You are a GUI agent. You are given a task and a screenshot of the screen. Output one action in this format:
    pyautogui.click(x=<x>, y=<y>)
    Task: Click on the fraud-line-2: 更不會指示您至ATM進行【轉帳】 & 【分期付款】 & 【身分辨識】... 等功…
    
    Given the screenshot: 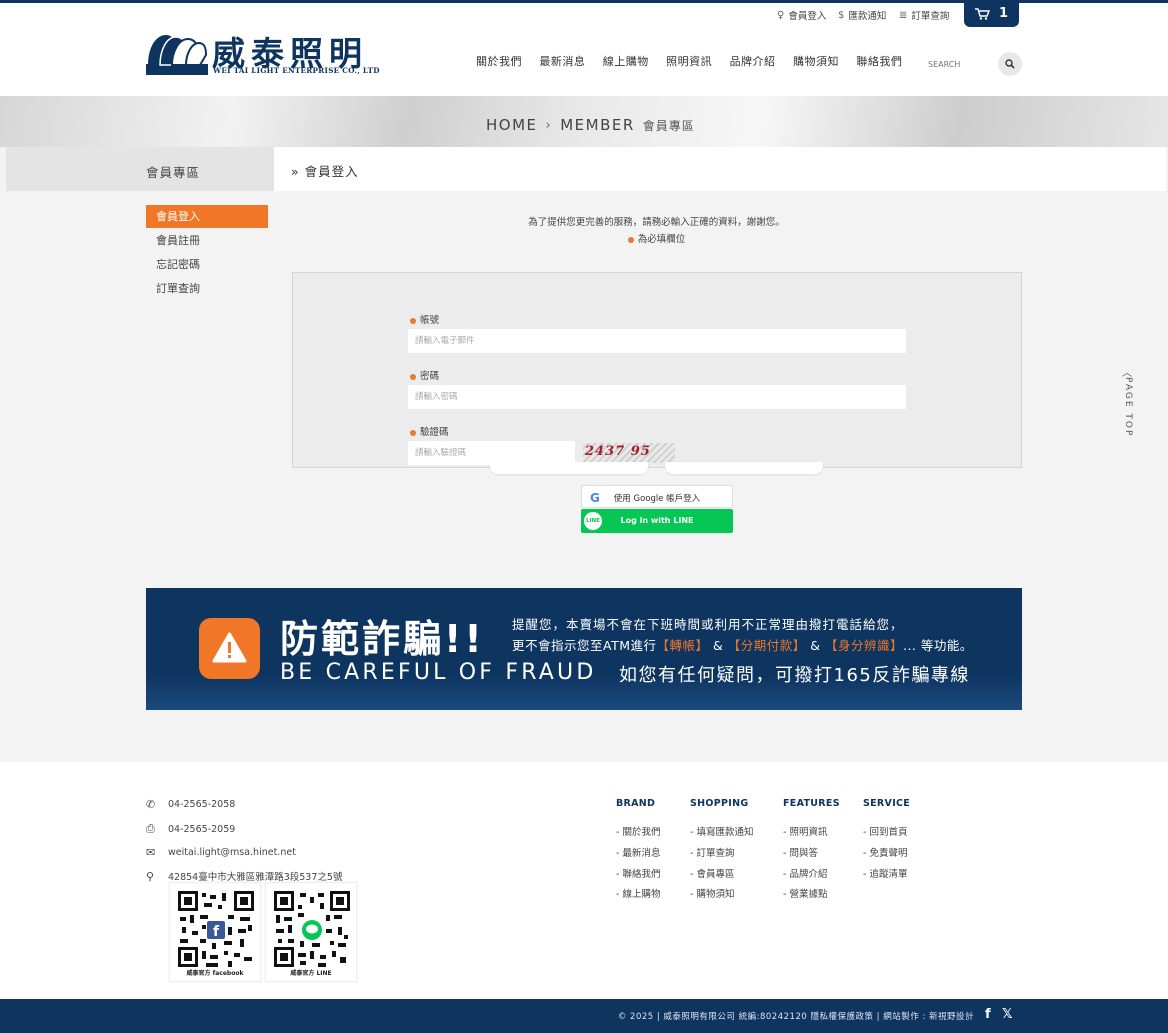 What is the action you would take?
    pyautogui.click(x=742, y=645)
    